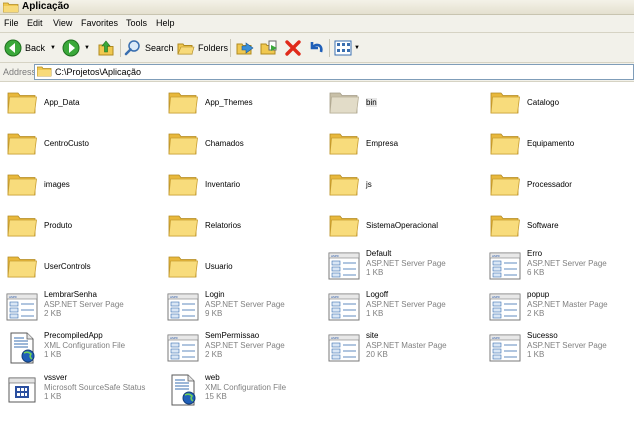 The height and width of the screenshot is (427, 634). Describe the element at coordinates (46, 6) in the screenshot. I see `window-title: Aplicação` at that location.